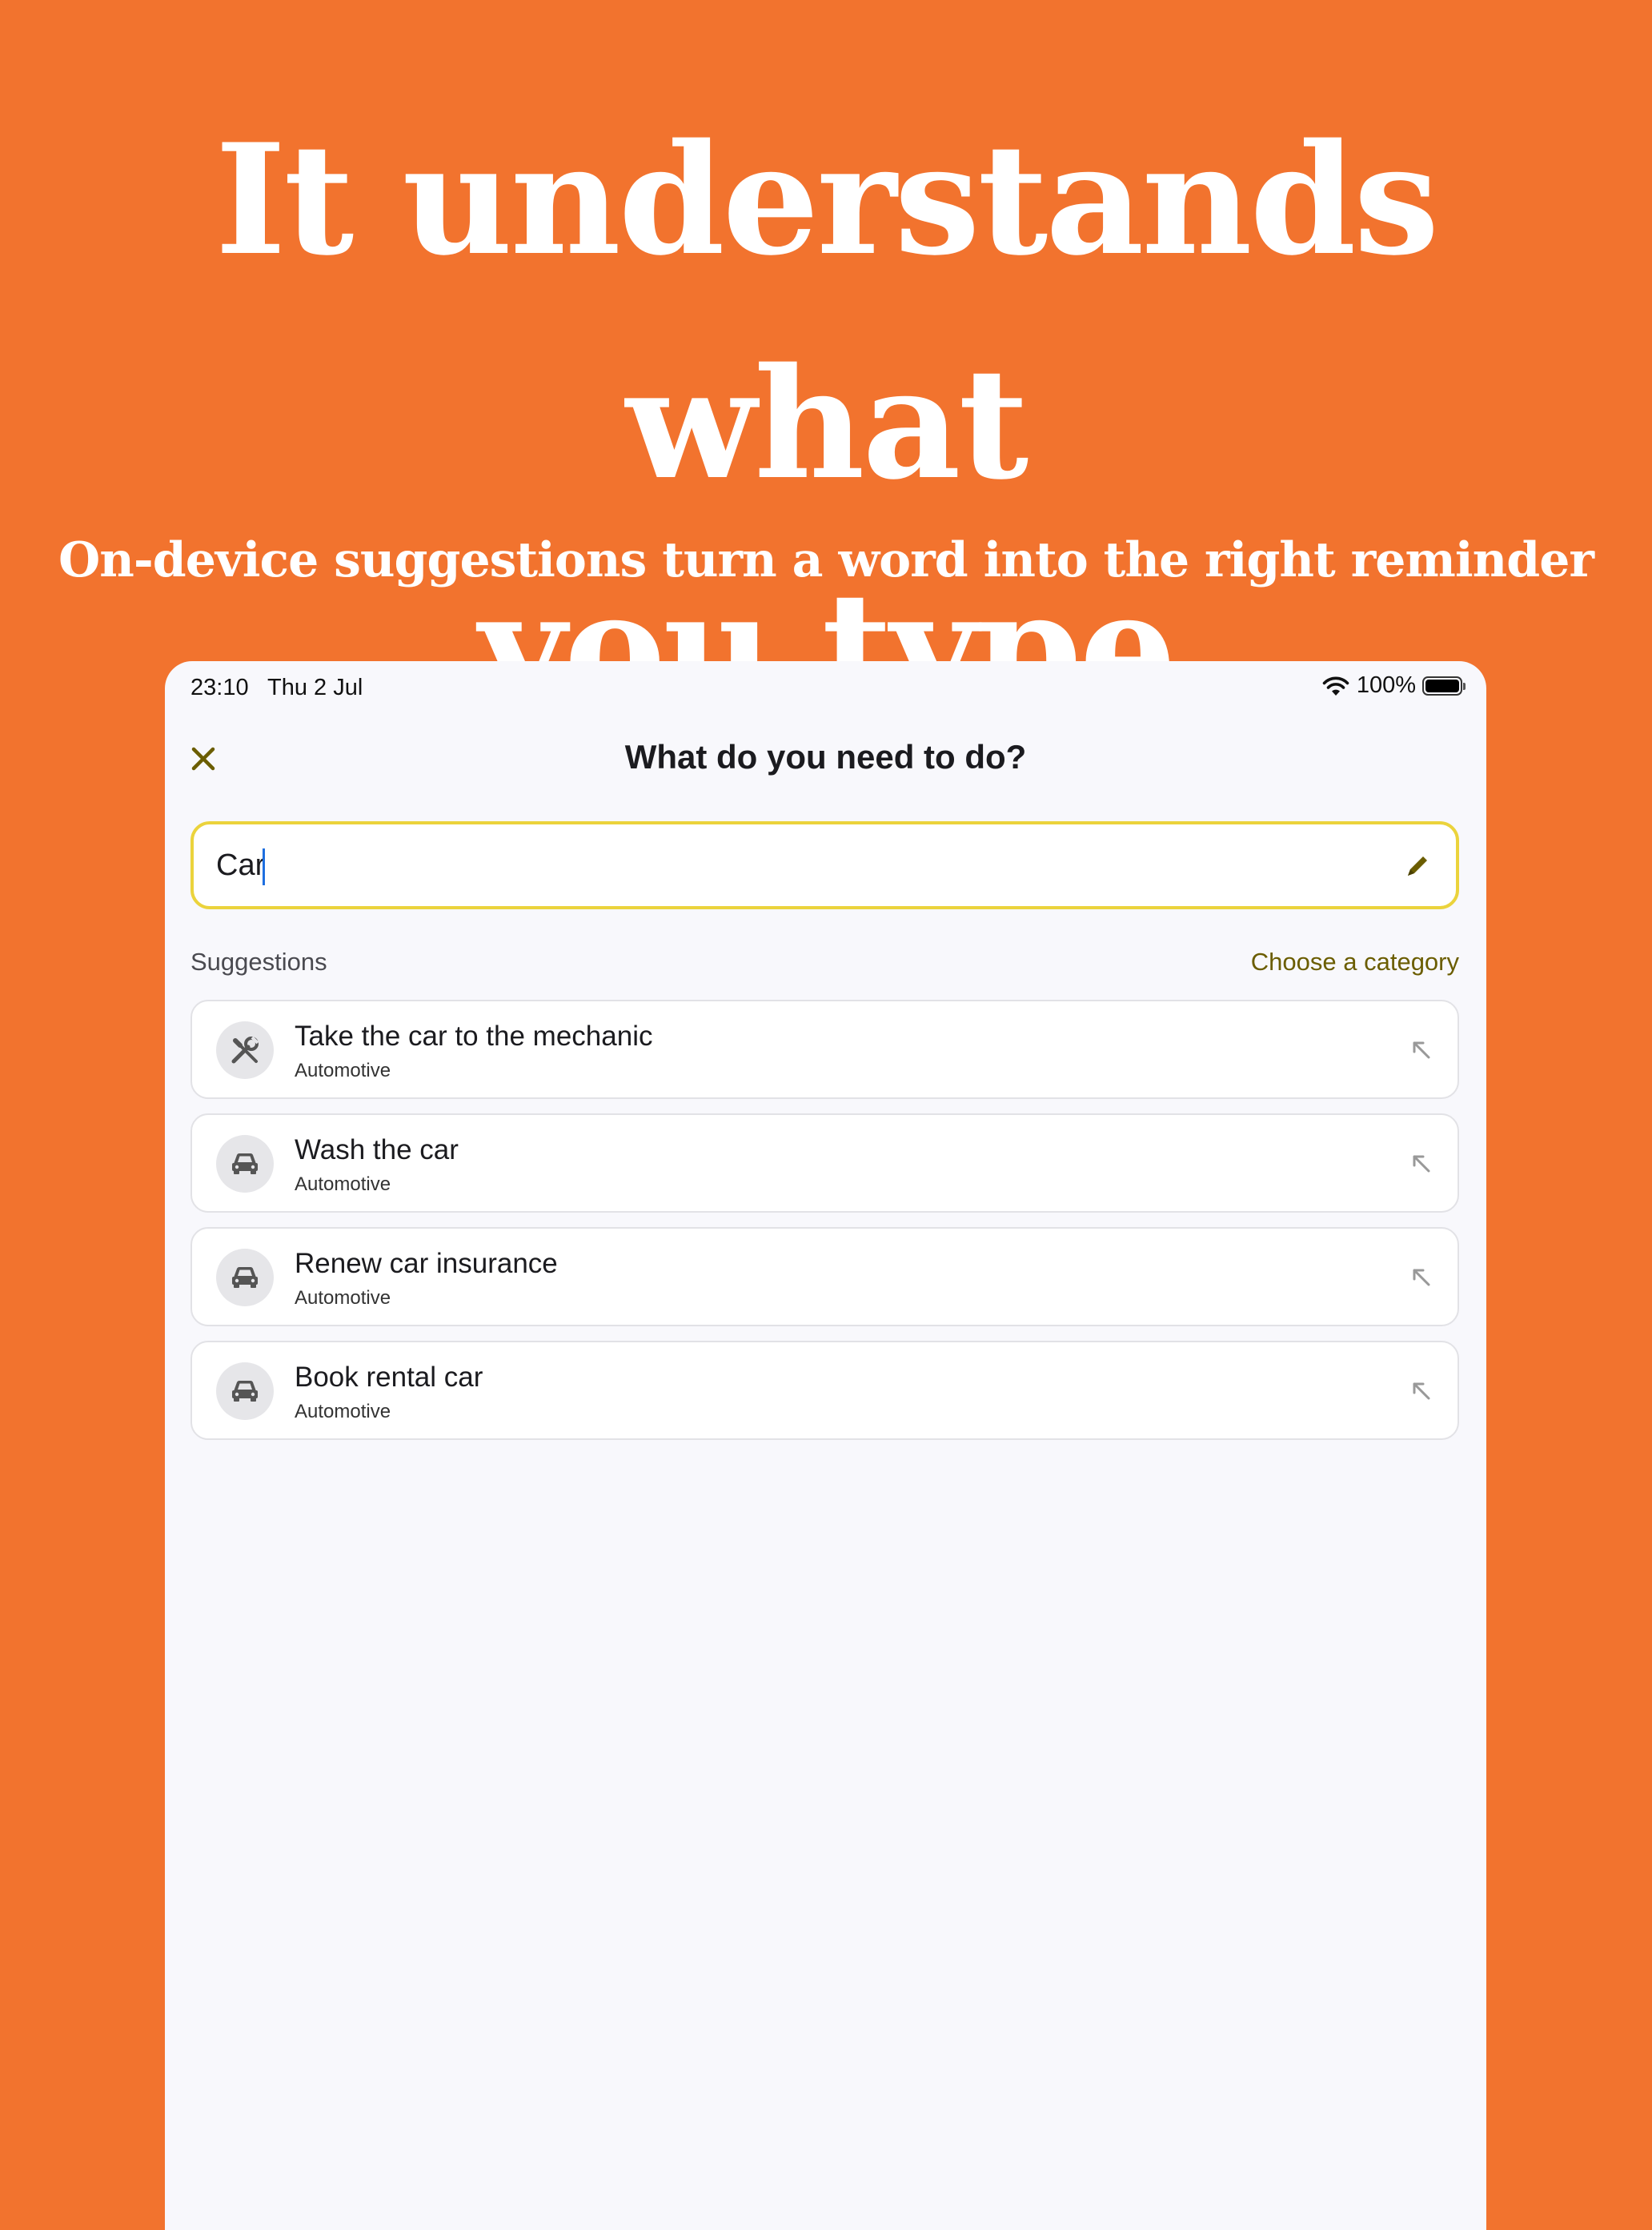 The width and height of the screenshot is (1652, 2230). Describe the element at coordinates (824, 1390) in the screenshot. I see `suggestion-item: Book rental car Automotive` at that location.